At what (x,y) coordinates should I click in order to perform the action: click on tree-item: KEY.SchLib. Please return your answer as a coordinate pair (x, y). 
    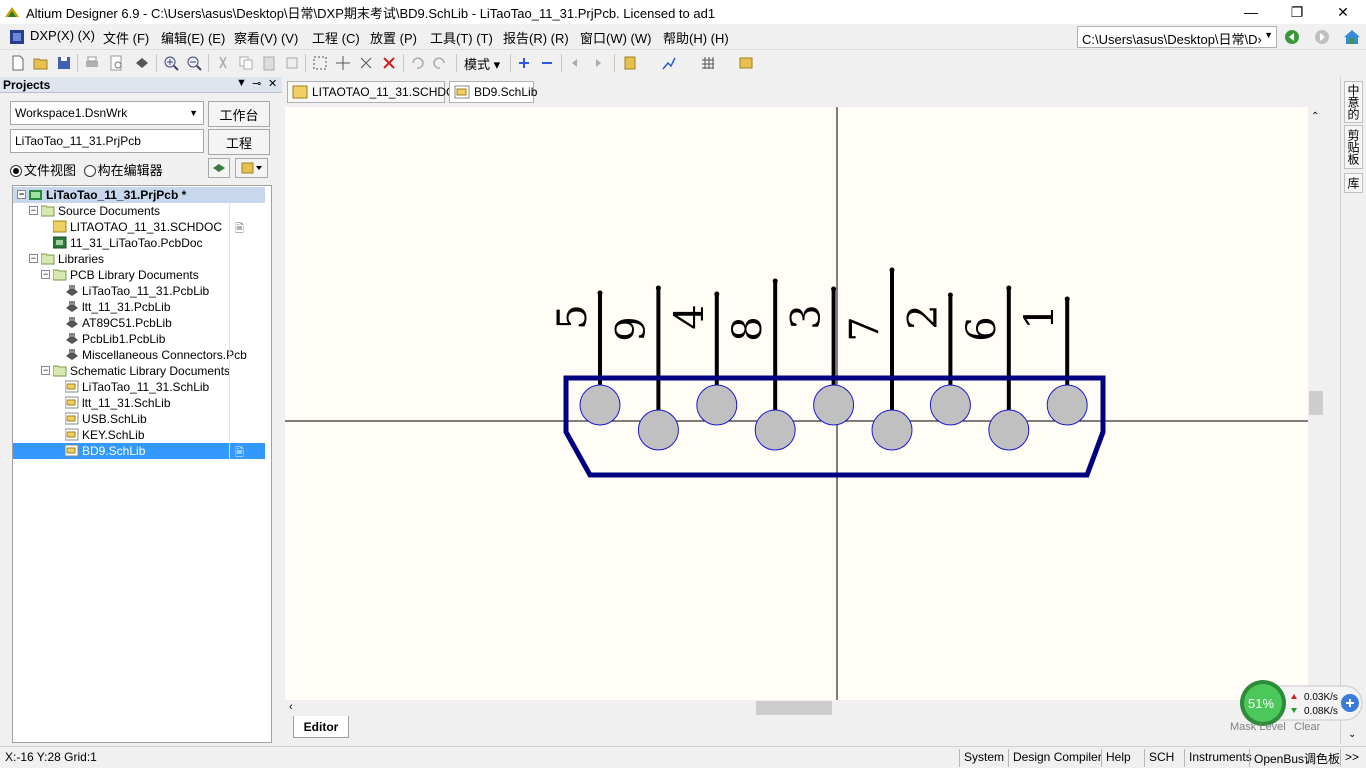
    Looking at the image, I should click on (139, 435).